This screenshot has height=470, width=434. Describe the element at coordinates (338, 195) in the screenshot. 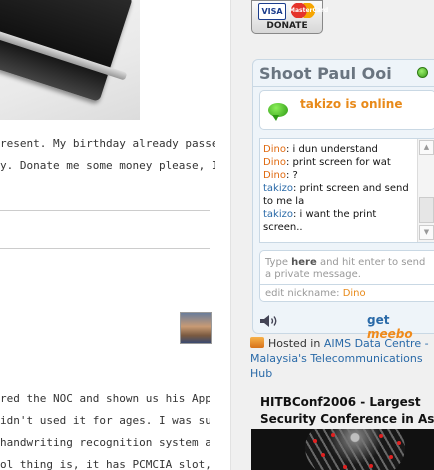

I see `chat-message: takizo: print screen and send to me la` at that location.